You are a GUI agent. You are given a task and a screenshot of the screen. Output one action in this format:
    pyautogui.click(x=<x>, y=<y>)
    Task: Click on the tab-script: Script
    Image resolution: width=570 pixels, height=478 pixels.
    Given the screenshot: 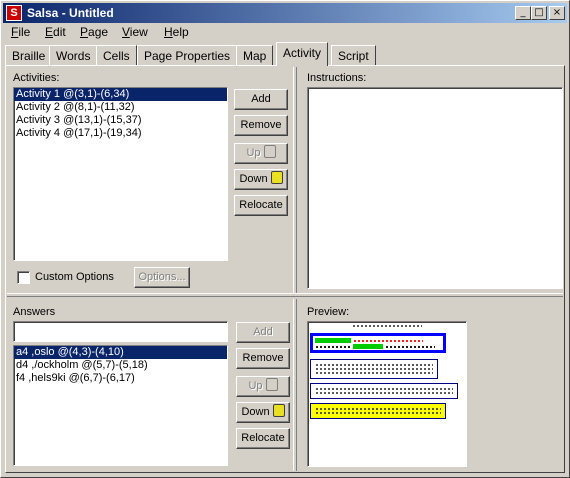 What is the action you would take?
    pyautogui.click(x=353, y=55)
    